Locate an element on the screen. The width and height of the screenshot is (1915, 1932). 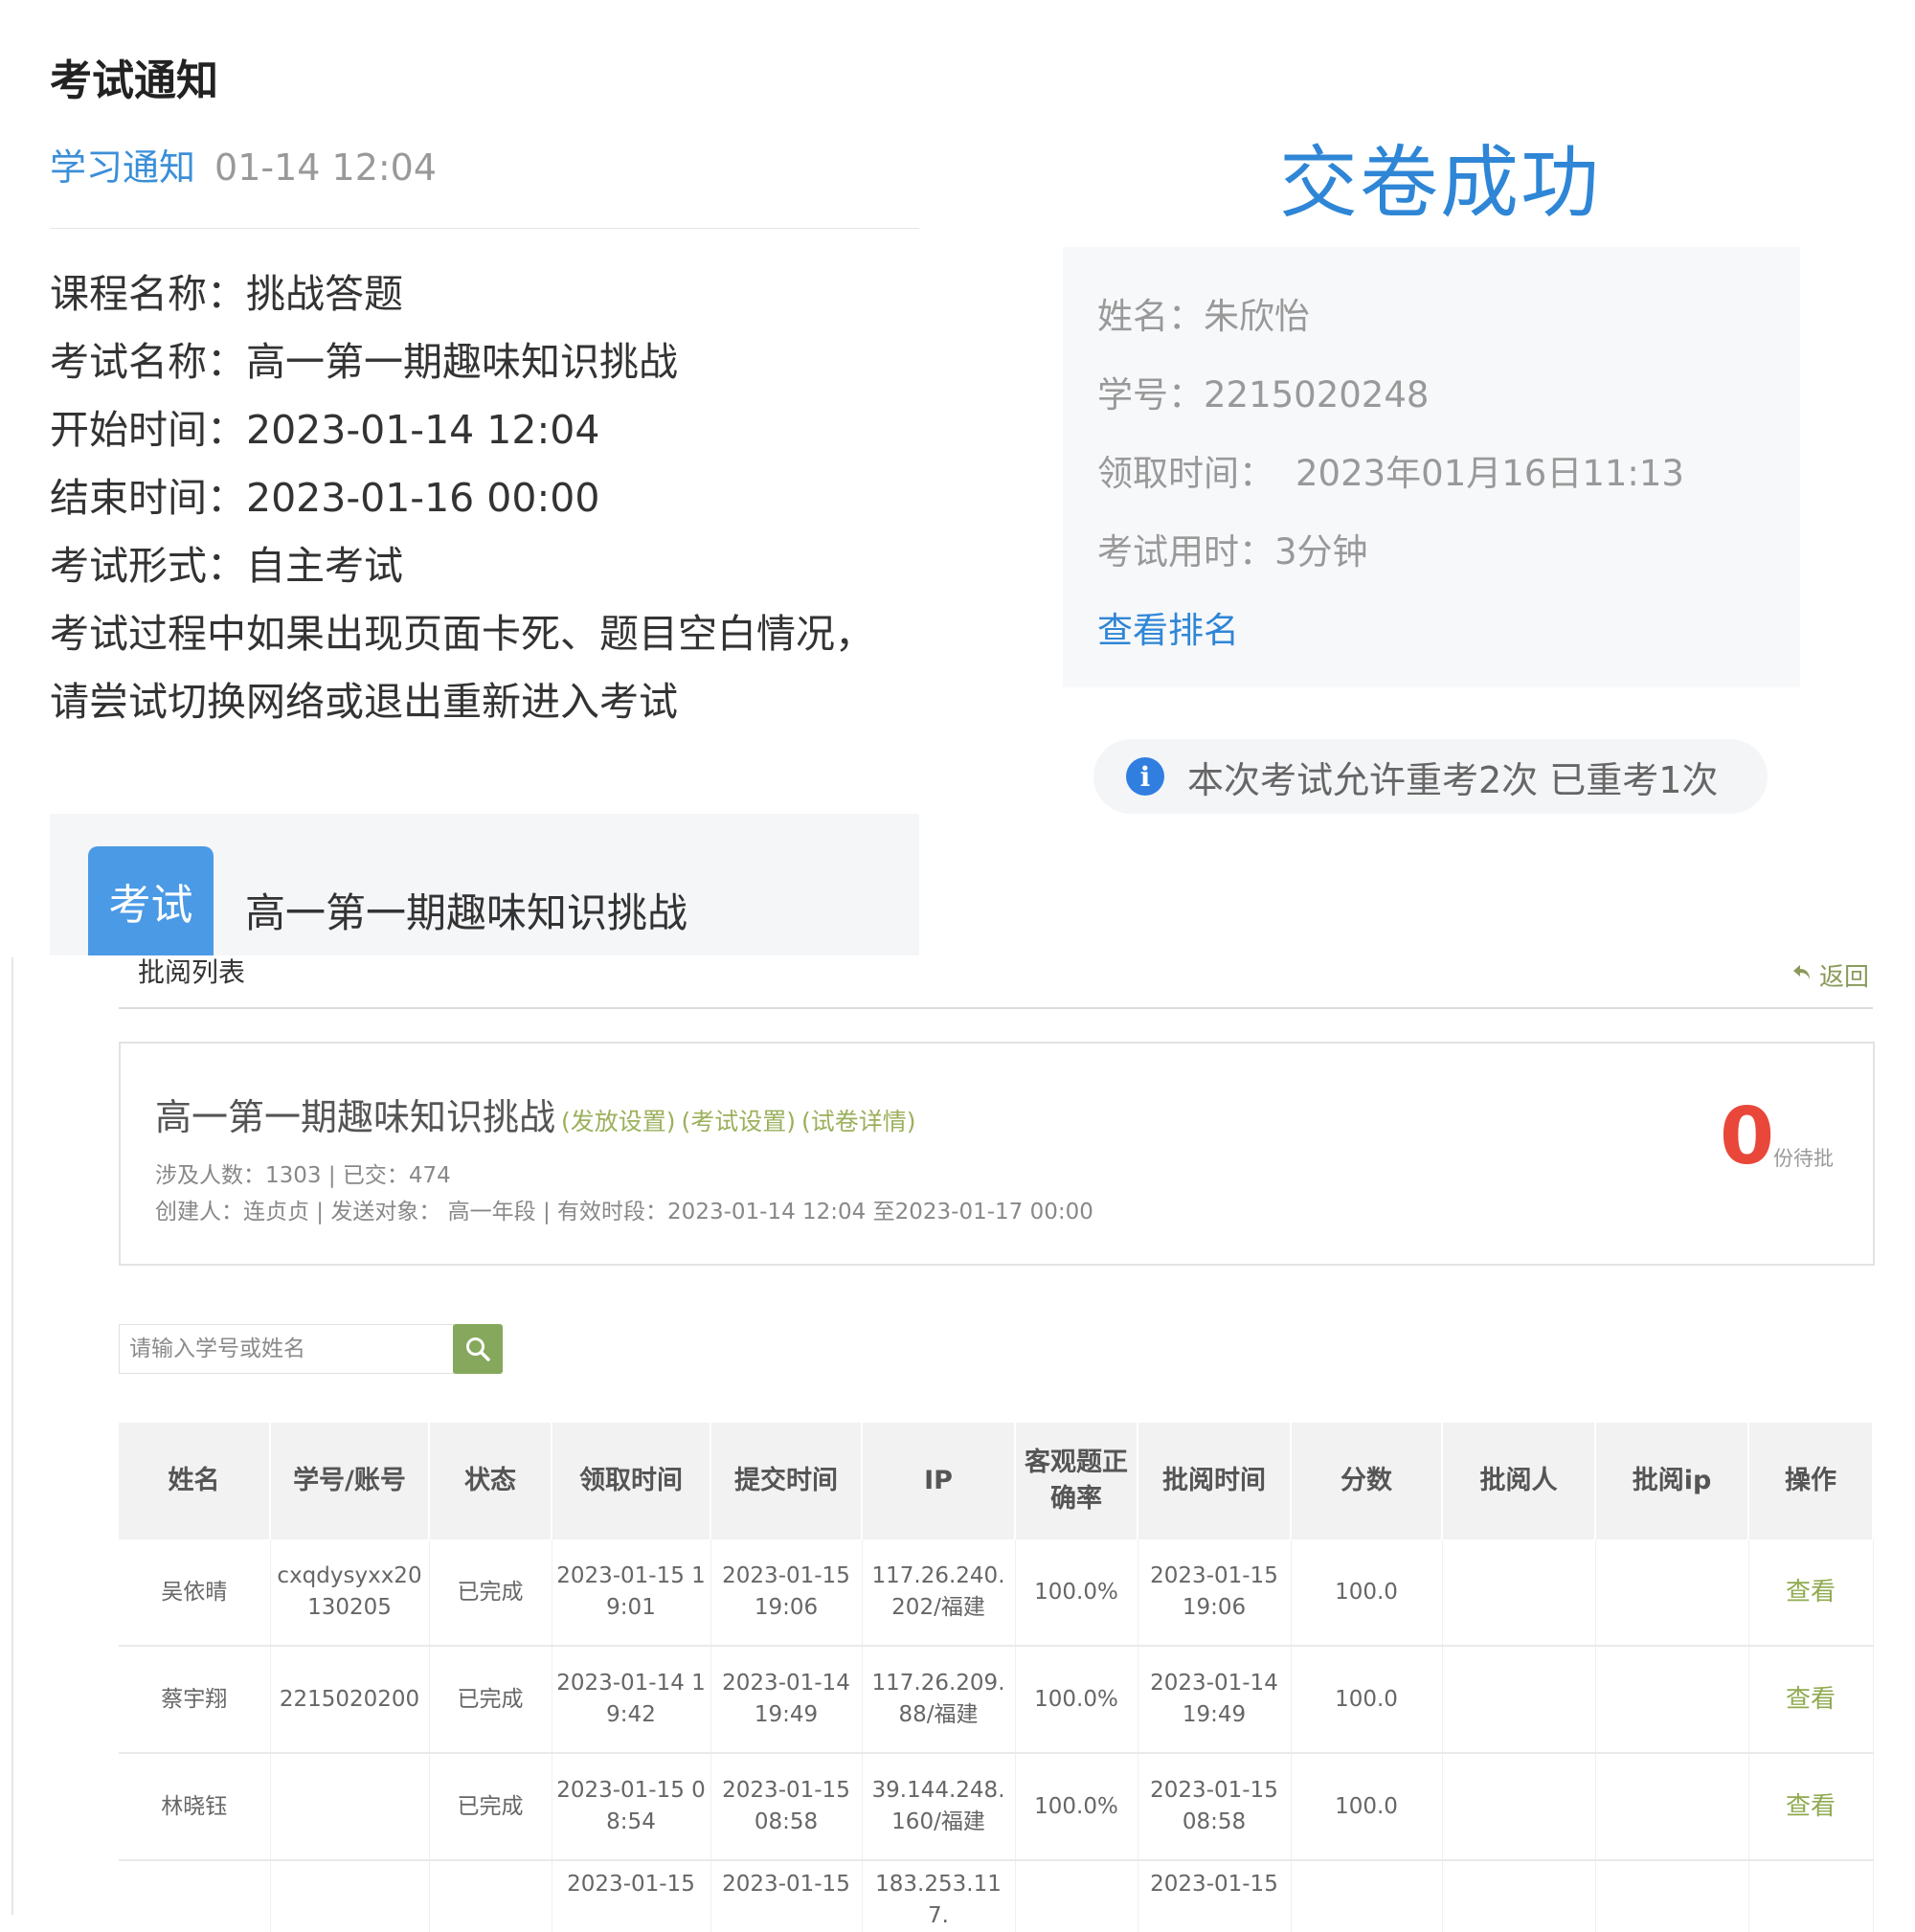
summary-exam-title: 高一第一期趣味知识挑战 is located at coordinates (356, 1117).